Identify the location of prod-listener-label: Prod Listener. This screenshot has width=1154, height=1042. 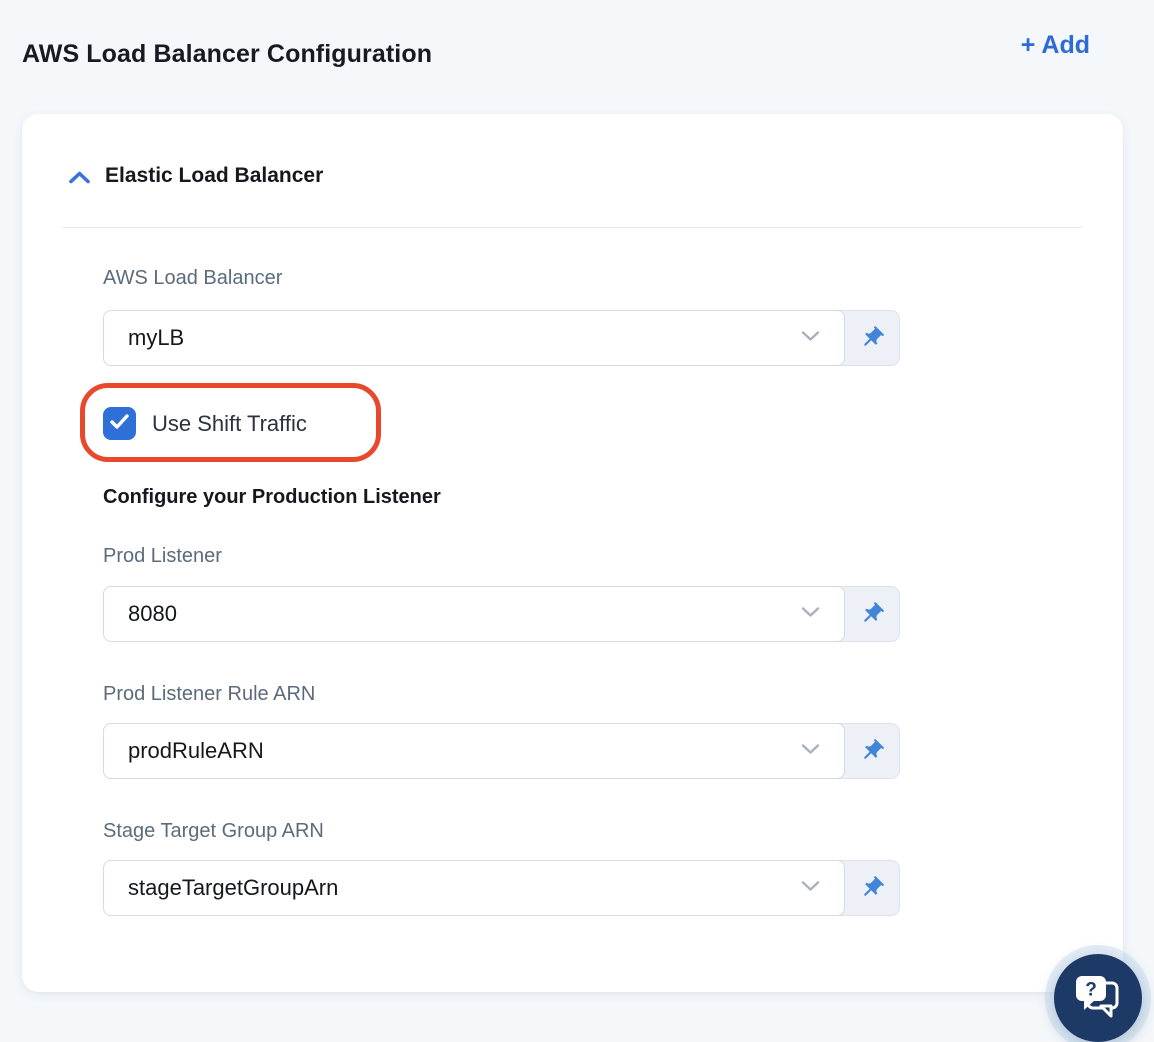
(162, 556).